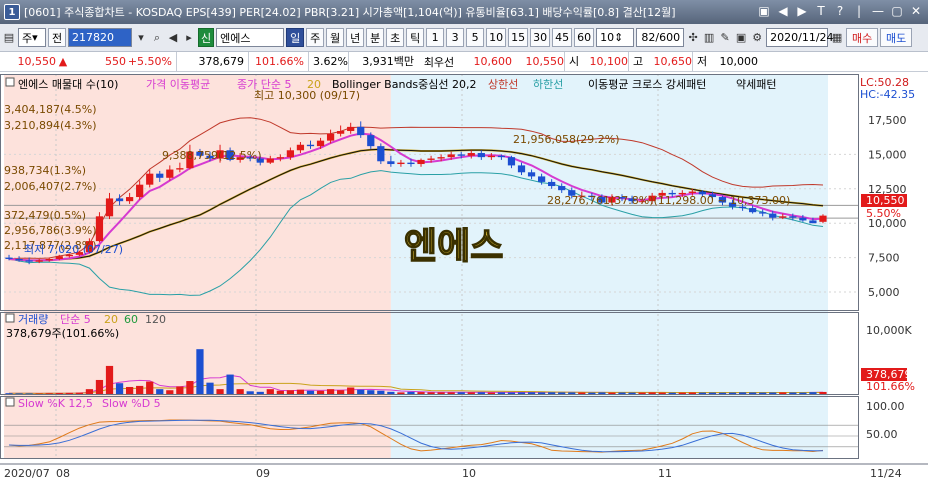 This screenshot has height=486, width=928. I want to click on period-month-button: 월, so click(335, 37).